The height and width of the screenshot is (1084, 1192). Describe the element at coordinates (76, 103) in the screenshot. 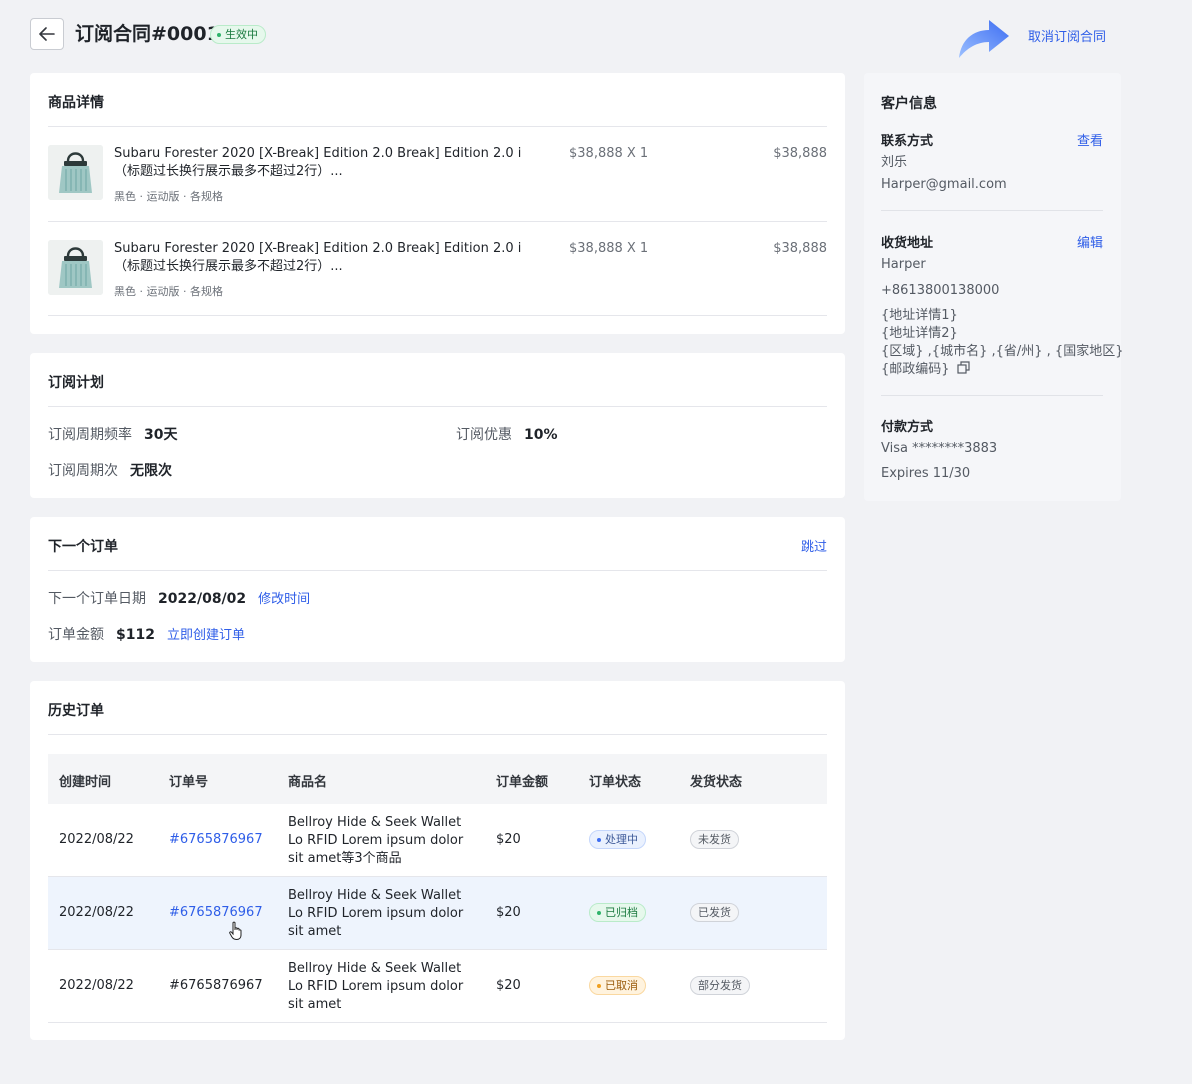

I see `card-title: 商品详情` at that location.